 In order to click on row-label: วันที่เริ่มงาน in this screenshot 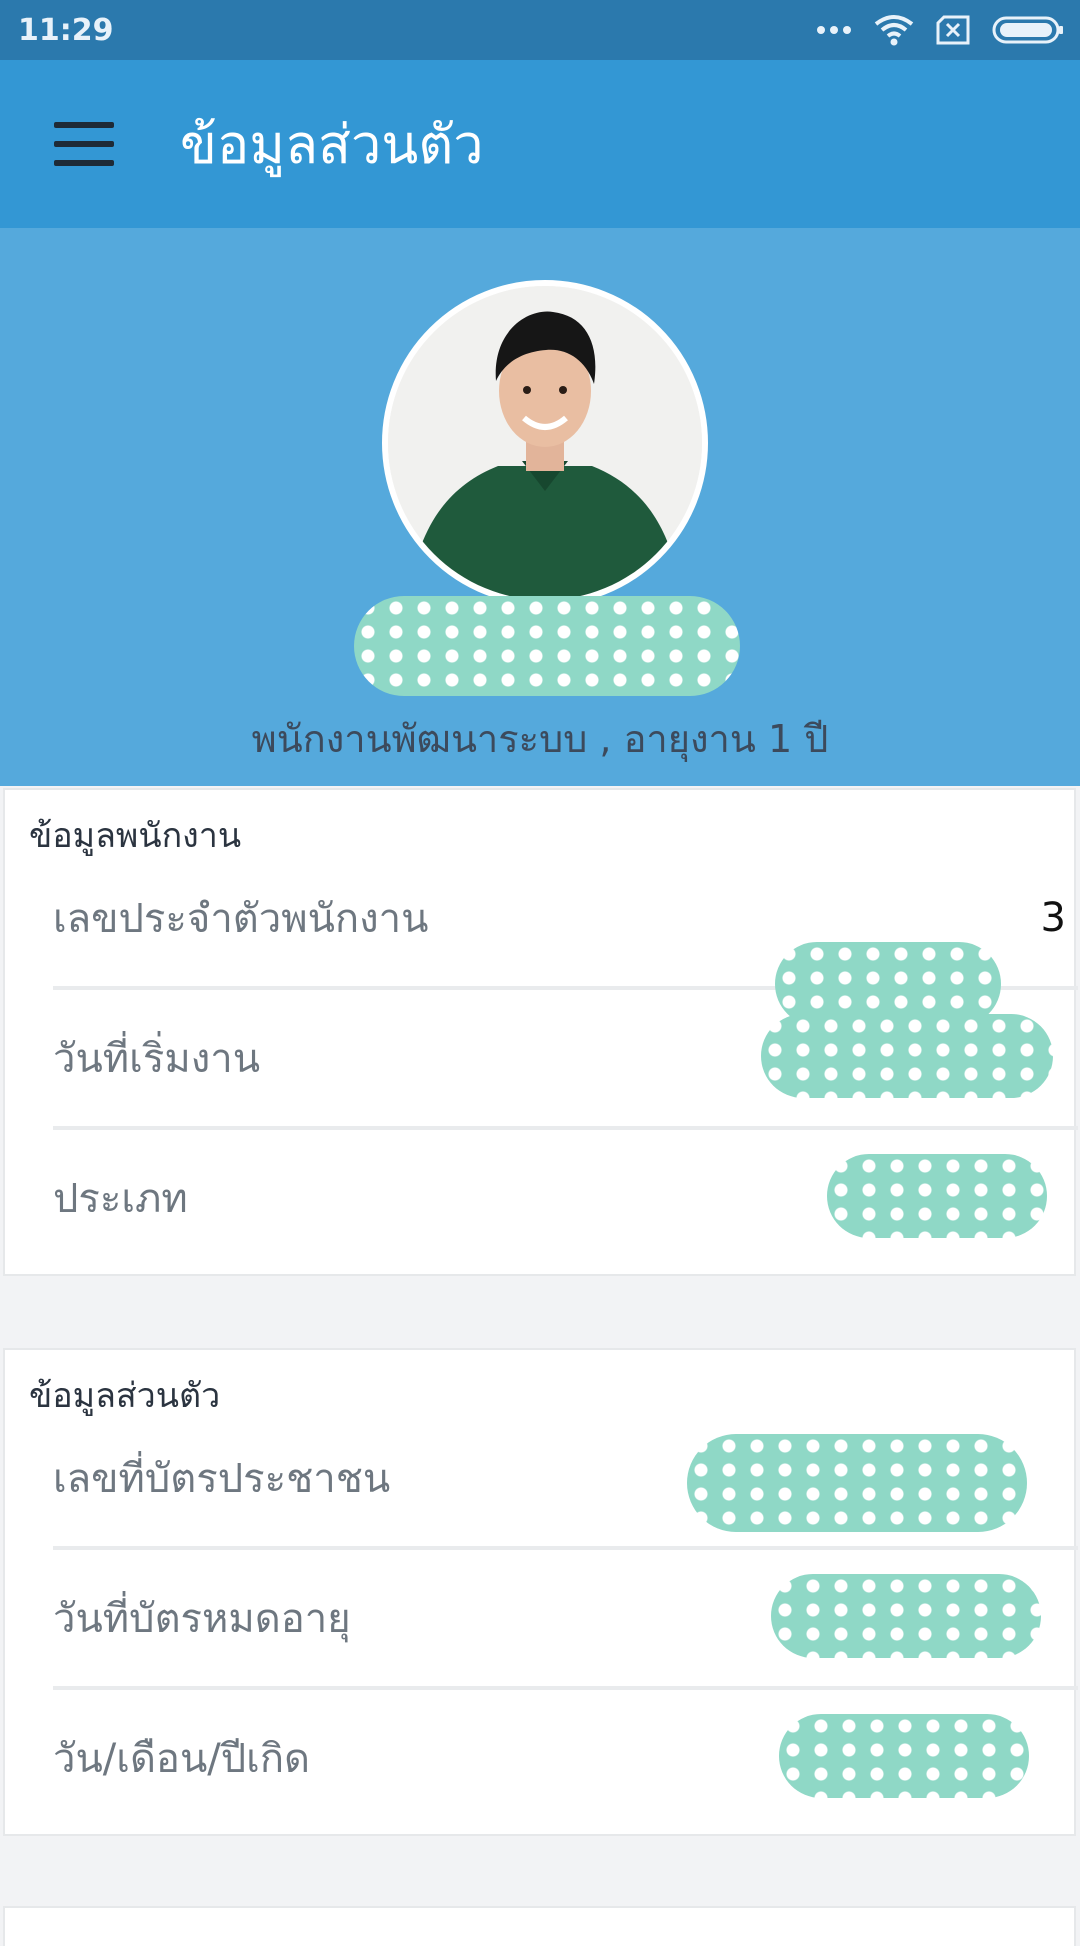, I will do `click(157, 1059)`.